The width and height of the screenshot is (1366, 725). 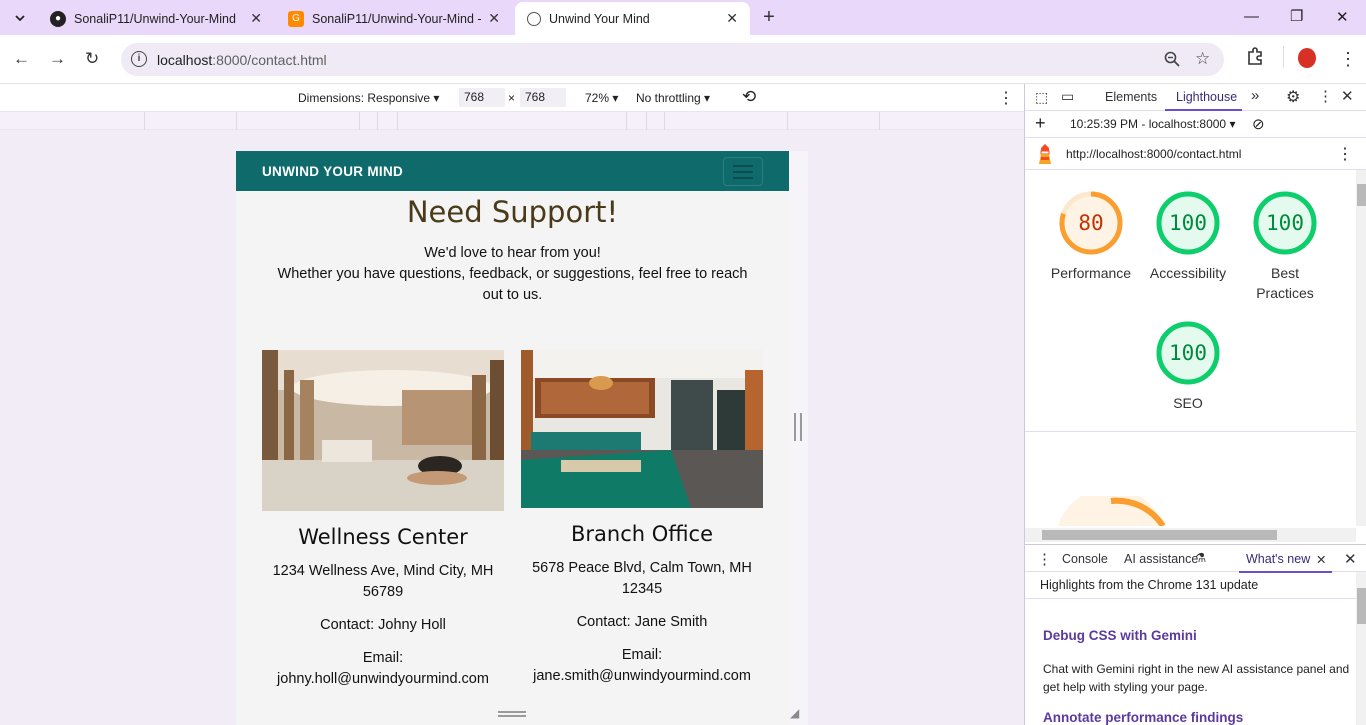 I want to click on score-label: SEO, so click(x=1188, y=403).